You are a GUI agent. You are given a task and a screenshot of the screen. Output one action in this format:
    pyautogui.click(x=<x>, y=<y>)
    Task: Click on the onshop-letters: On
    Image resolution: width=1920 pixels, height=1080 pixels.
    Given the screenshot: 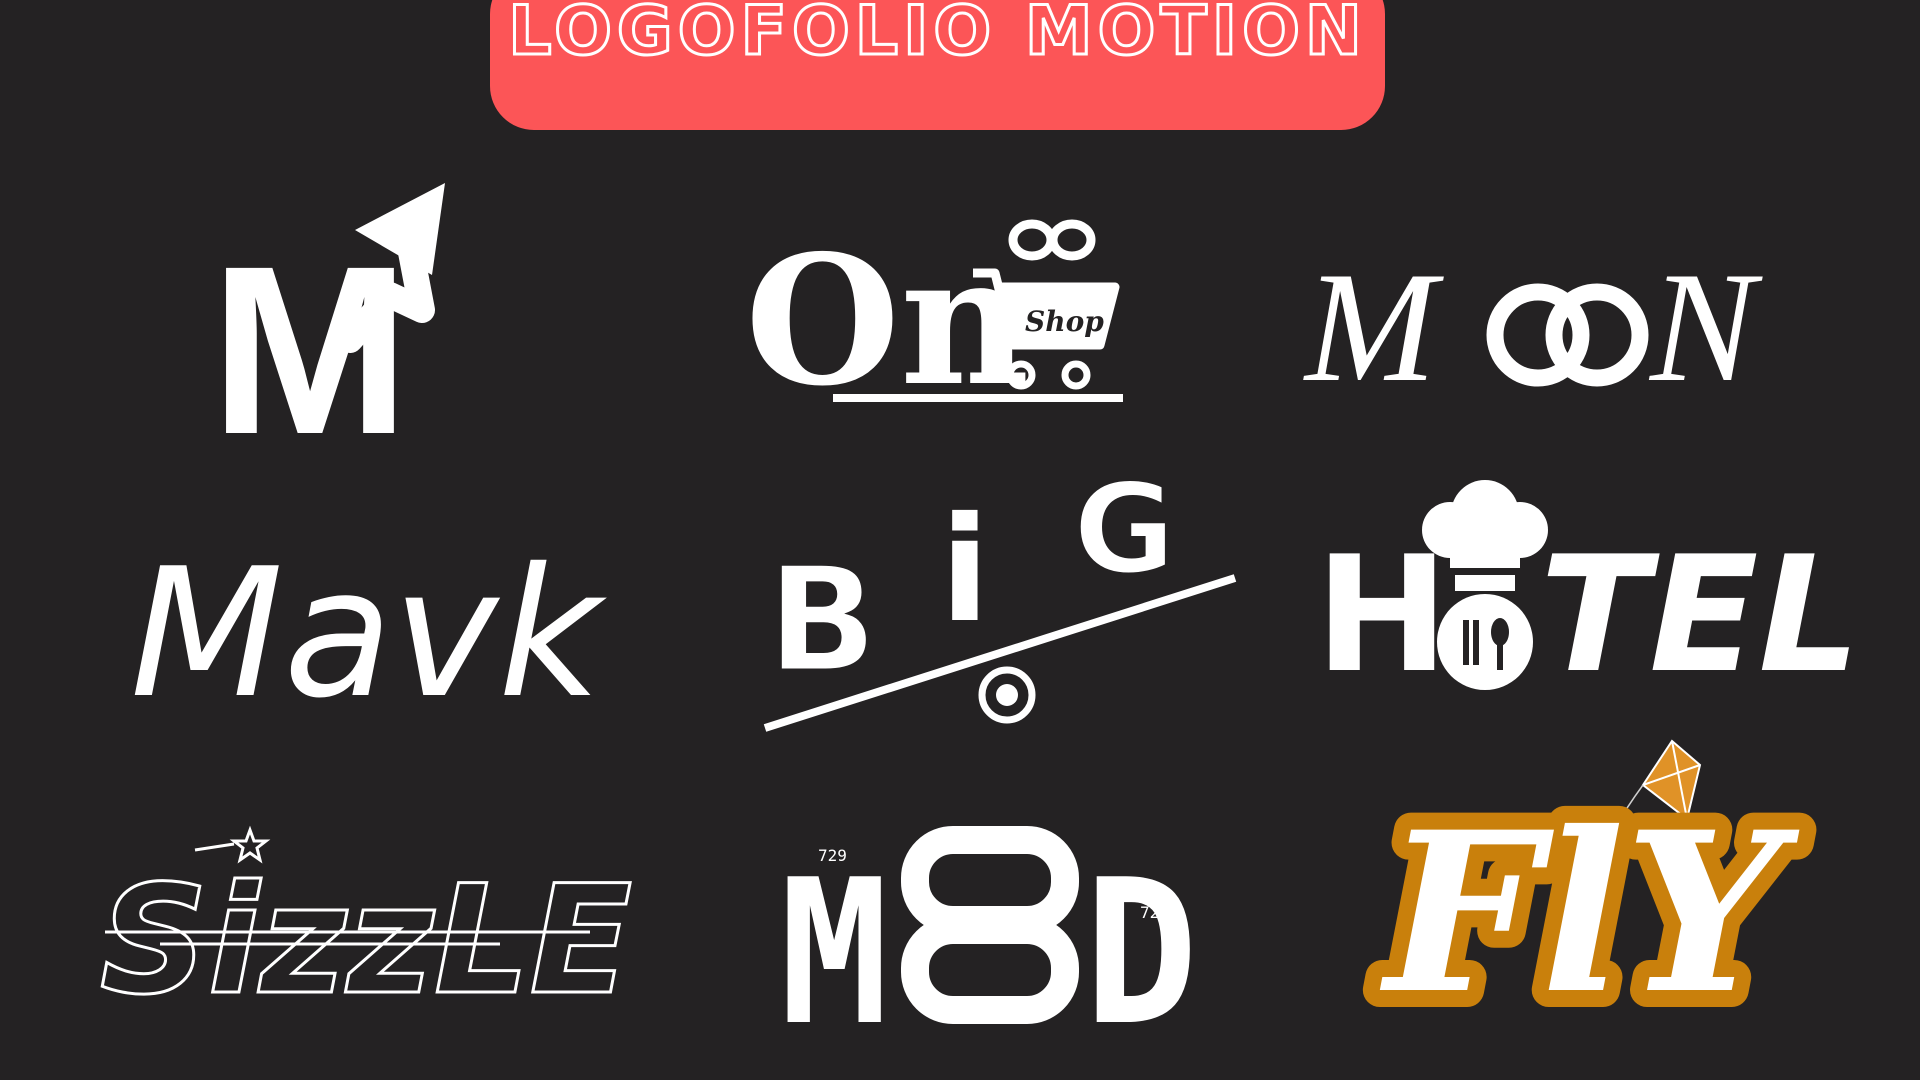 What is the action you would take?
    pyautogui.click(x=887, y=320)
    